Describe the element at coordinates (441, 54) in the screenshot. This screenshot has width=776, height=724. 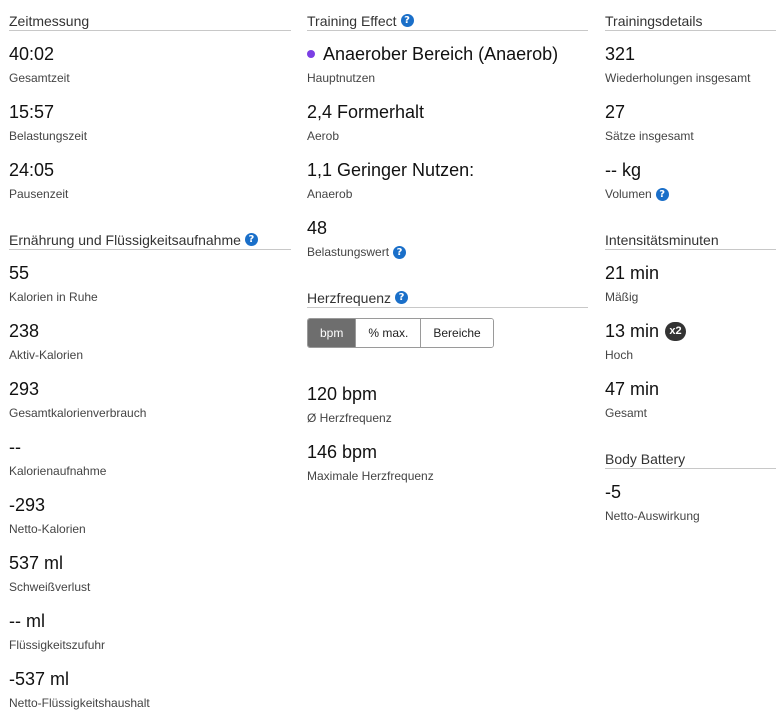
I see `primary-benefit-text: Anaerober Bereich (Anaerob)` at that location.